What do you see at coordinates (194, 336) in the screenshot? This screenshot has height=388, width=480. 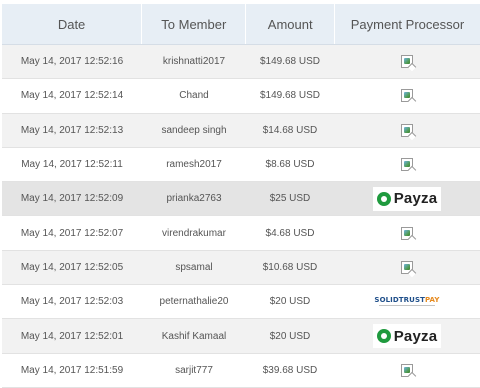 I see `cell-member: Kashif Kamaal` at bounding box center [194, 336].